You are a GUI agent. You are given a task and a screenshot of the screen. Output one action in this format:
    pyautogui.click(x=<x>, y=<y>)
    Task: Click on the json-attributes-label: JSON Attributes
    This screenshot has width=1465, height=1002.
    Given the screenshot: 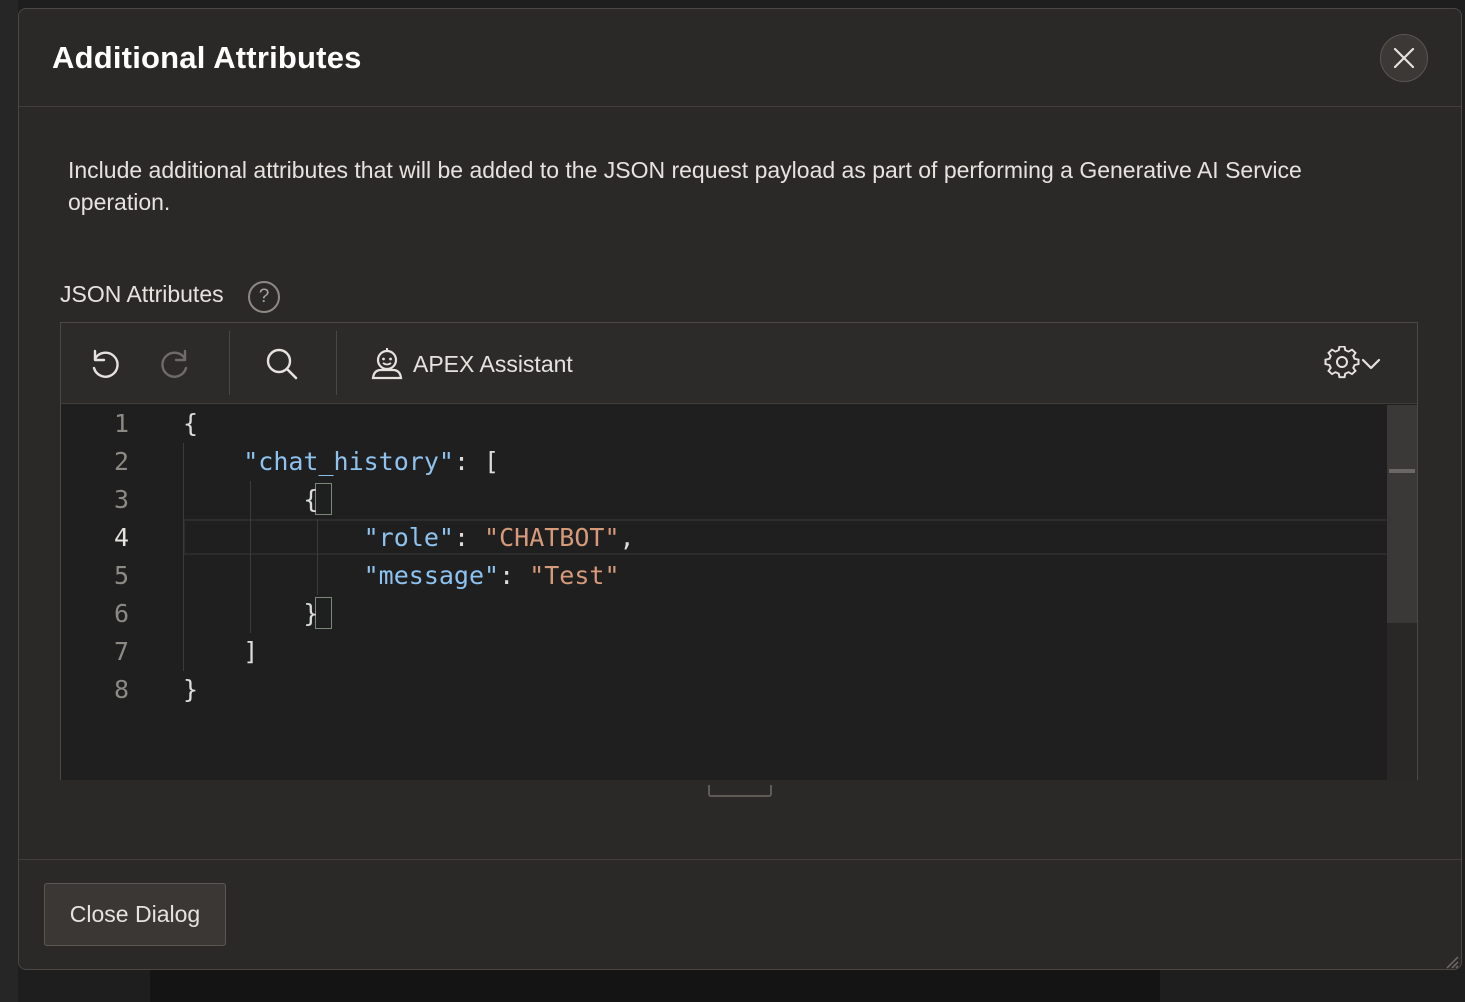 What is the action you would take?
    pyautogui.click(x=142, y=294)
    